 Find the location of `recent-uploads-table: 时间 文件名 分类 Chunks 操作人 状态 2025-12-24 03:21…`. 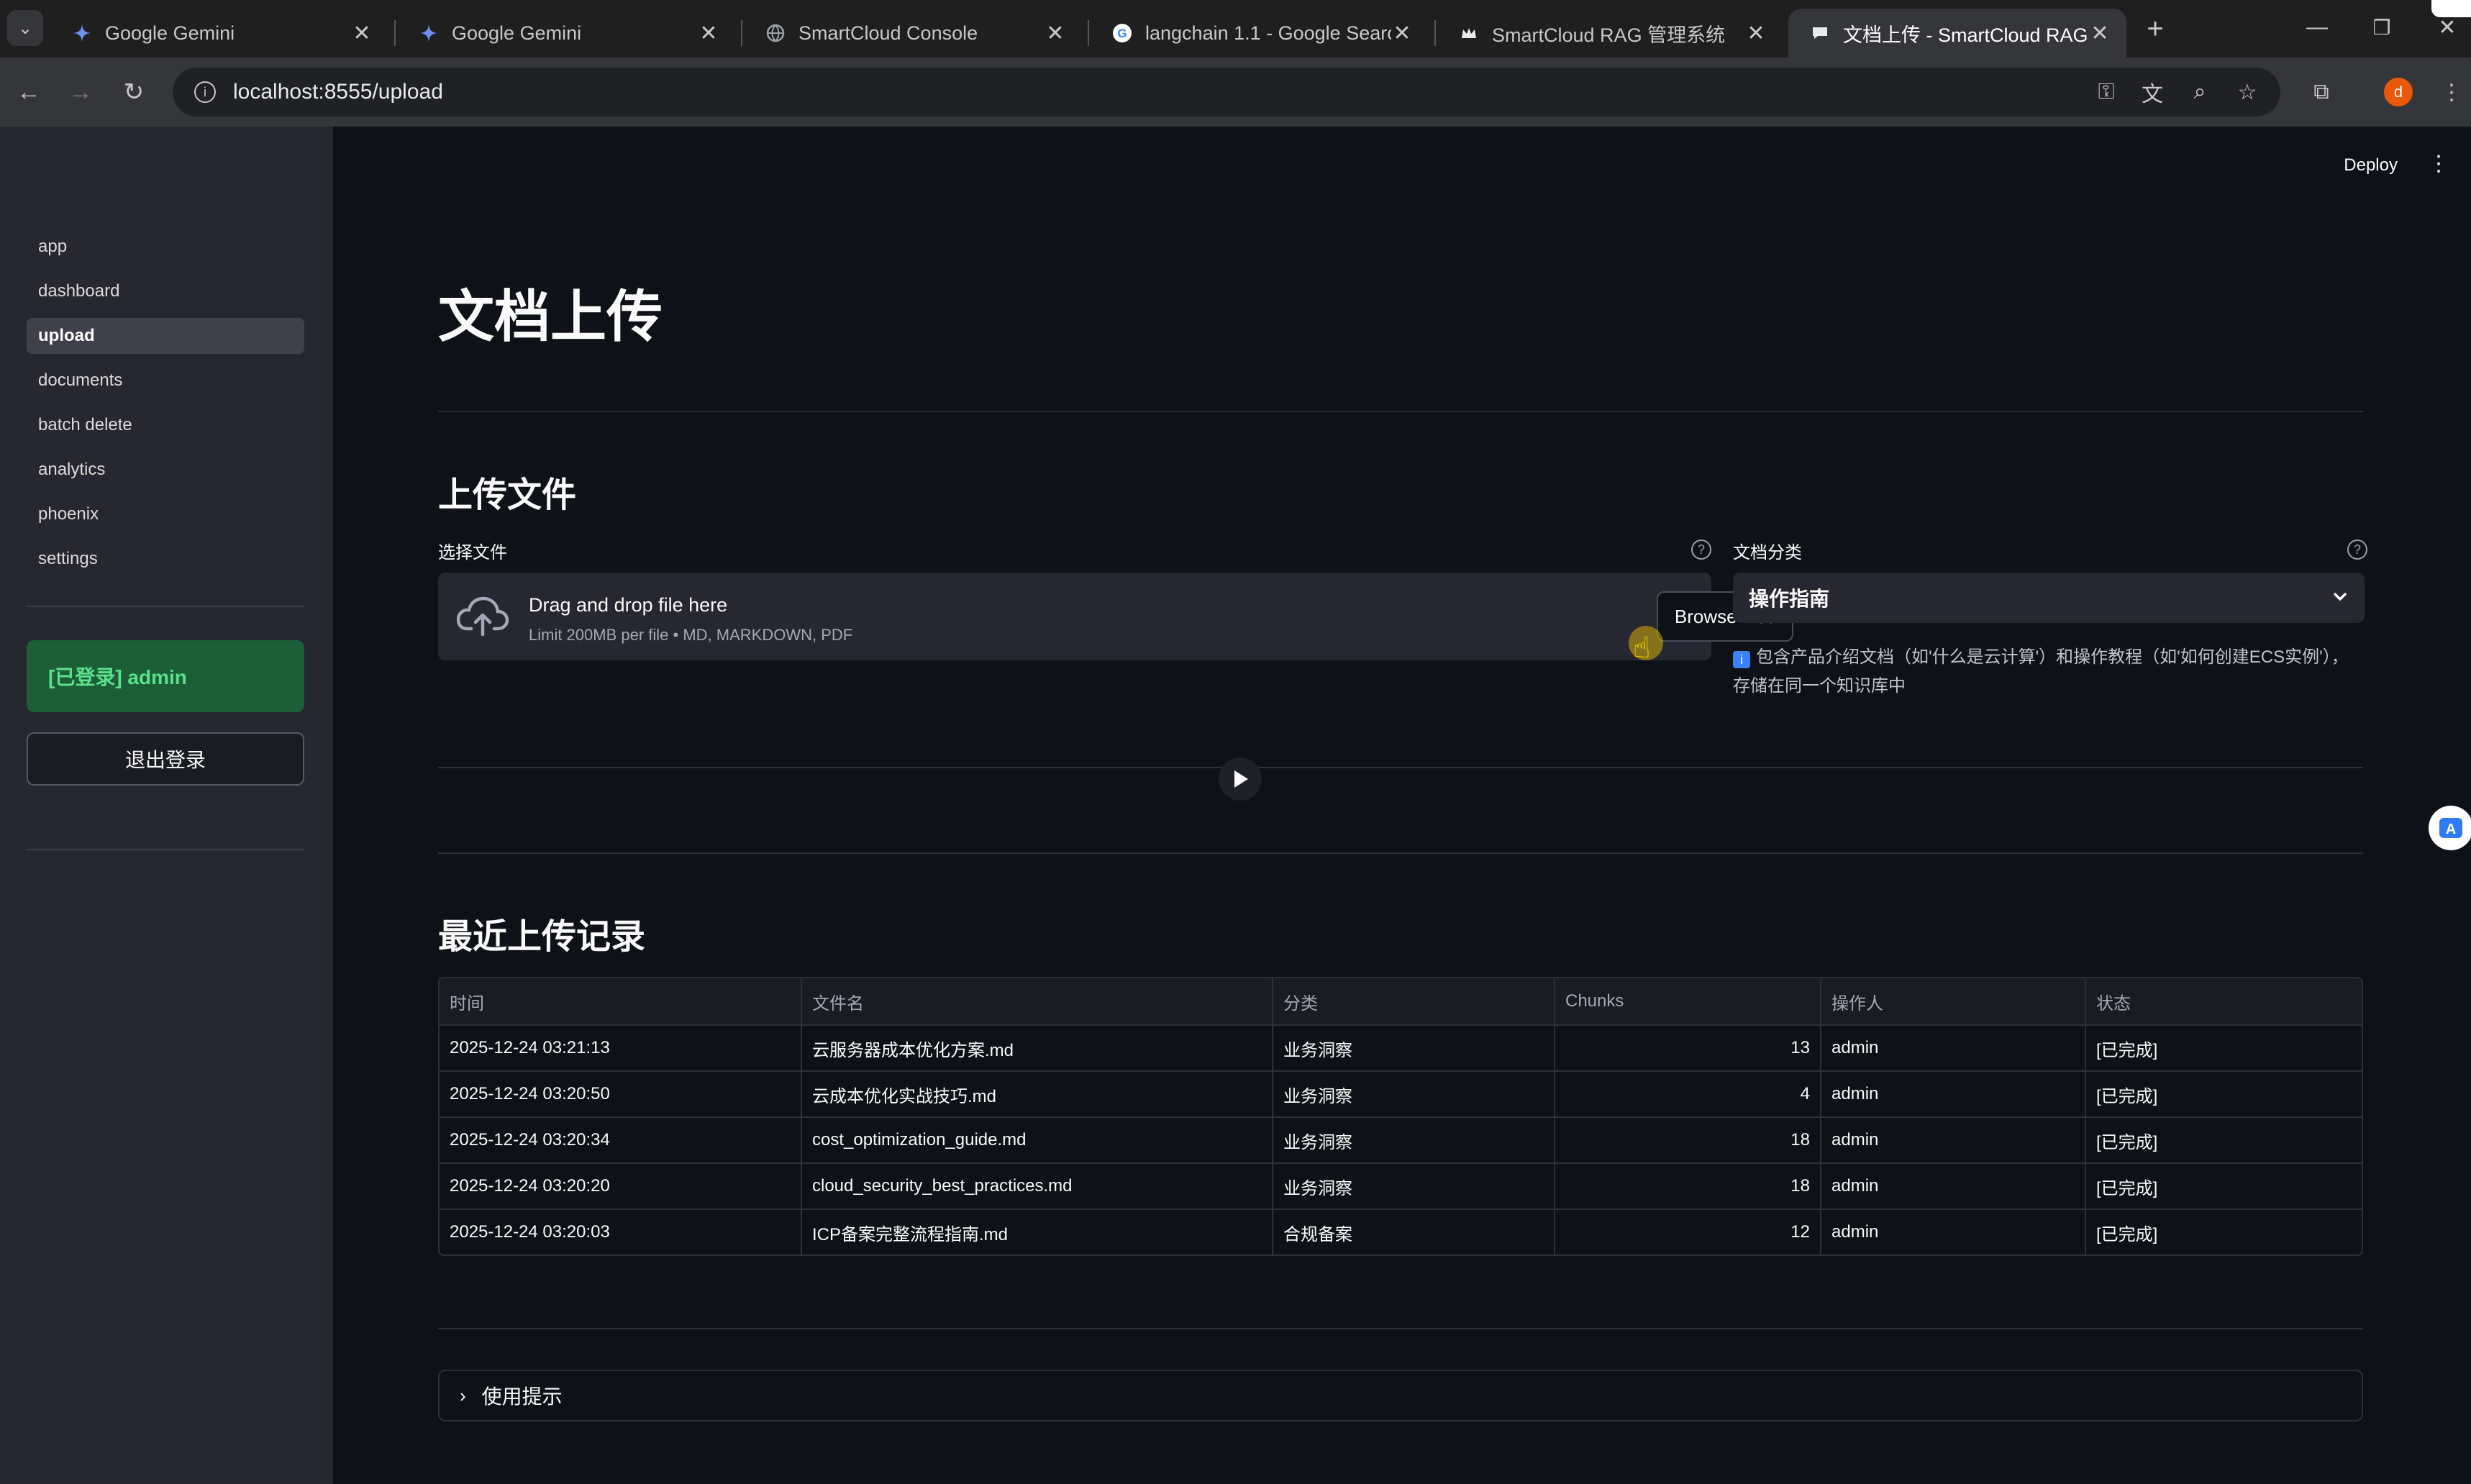

recent-uploads-table: 时间 文件名 分类 Chunks 操作人 状态 2025-12-24 03:21… is located at coordinates (1400, 1116).